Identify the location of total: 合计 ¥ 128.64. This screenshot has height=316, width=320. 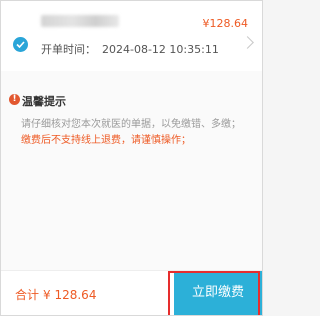
(55, 294).